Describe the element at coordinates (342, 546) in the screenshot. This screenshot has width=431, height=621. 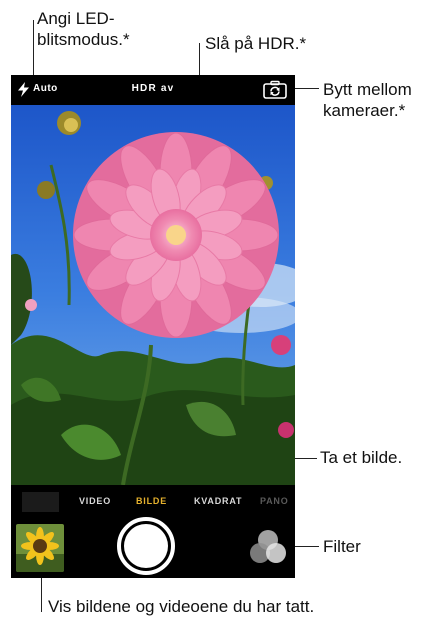
I see `callout-filter: Filter` at that location.